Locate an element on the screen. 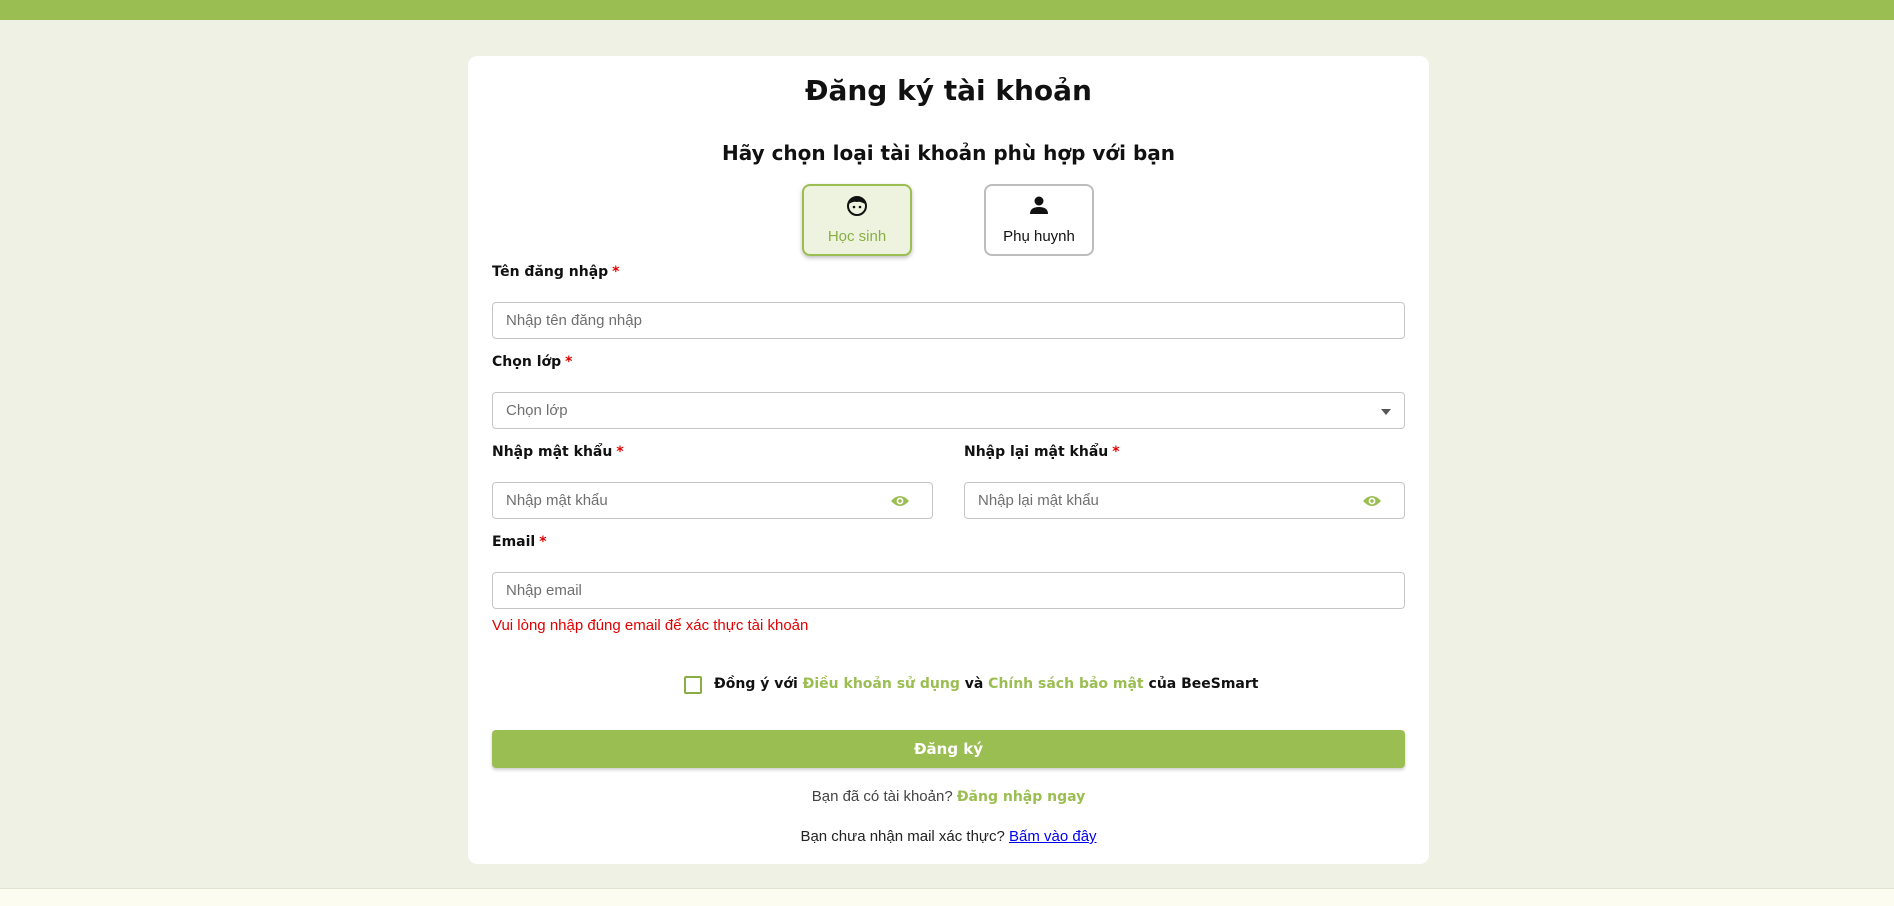 The width and height of the screenshot is (1894, 906). account-type-prompt: Hãy chọn loại tài khoản phù hợp với bạn is located at coordinates (948, 153).